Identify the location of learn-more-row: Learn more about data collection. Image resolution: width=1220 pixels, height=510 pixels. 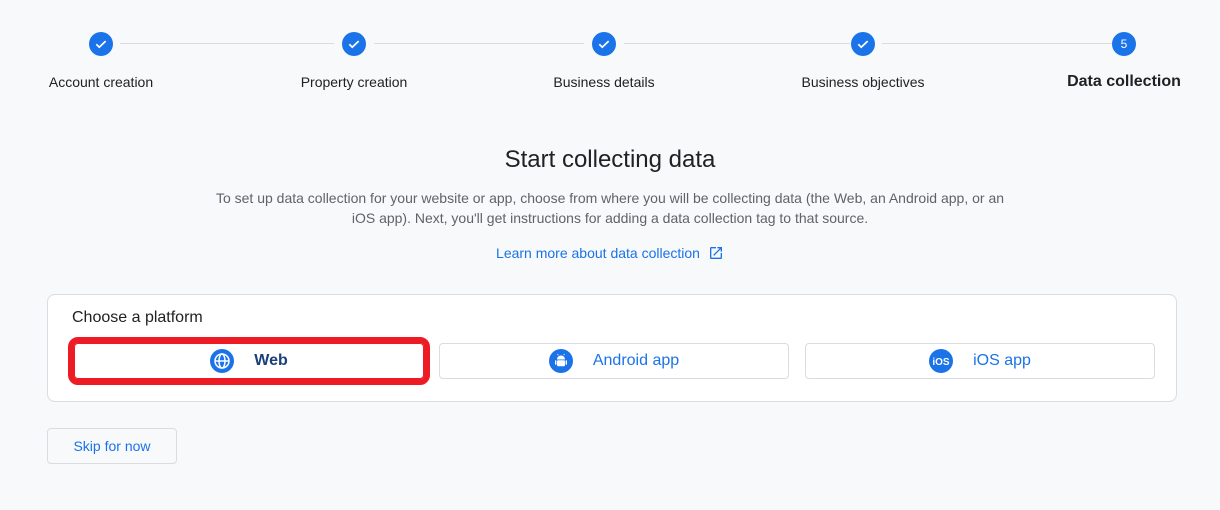
(610, 253).